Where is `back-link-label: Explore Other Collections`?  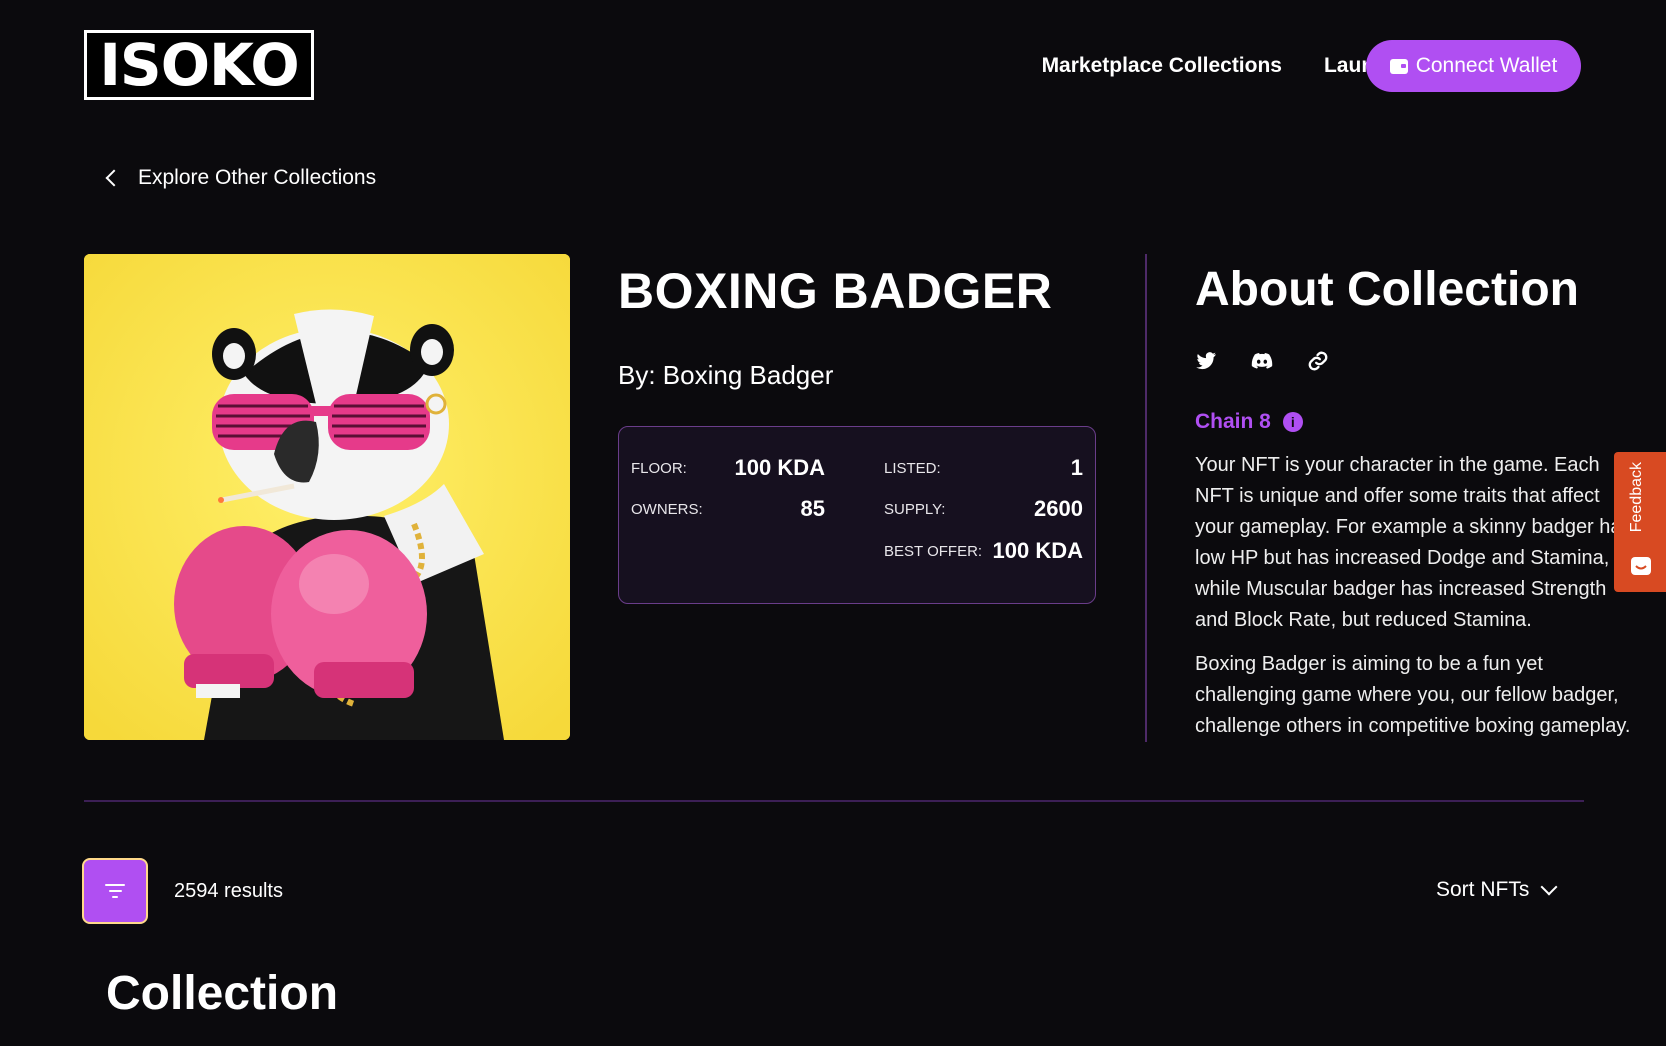
back-link-label: Explore Other Collections is located at coordinates (257, 177).